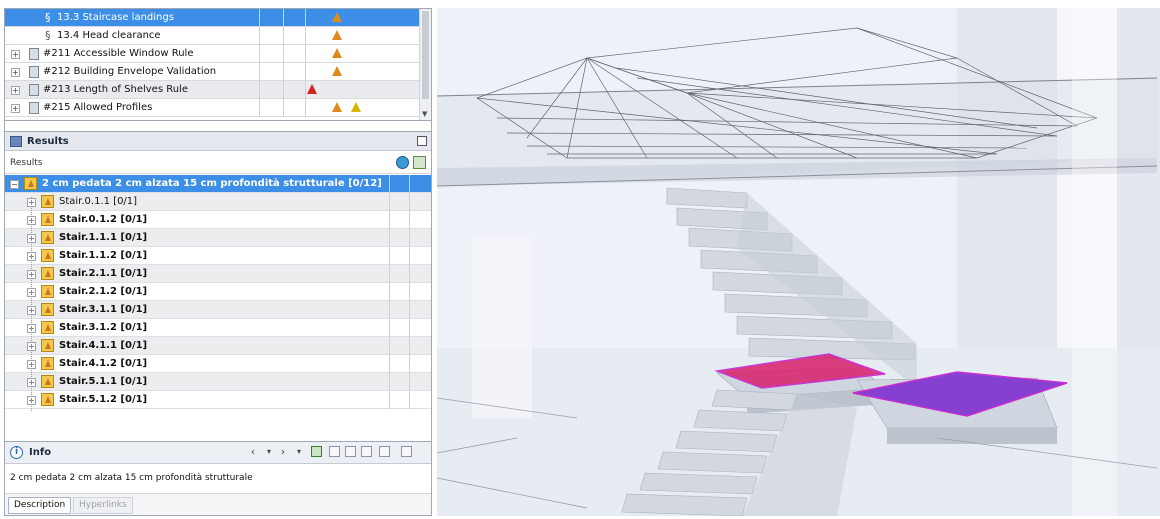 This screenshot has height=519, width=1160. What do you see at coordinates (212, 18) in the screenshot?
I see `rules-tree-item-staircase-landings: § 13.3 Staircase landings` at bounding box center [212, 18].